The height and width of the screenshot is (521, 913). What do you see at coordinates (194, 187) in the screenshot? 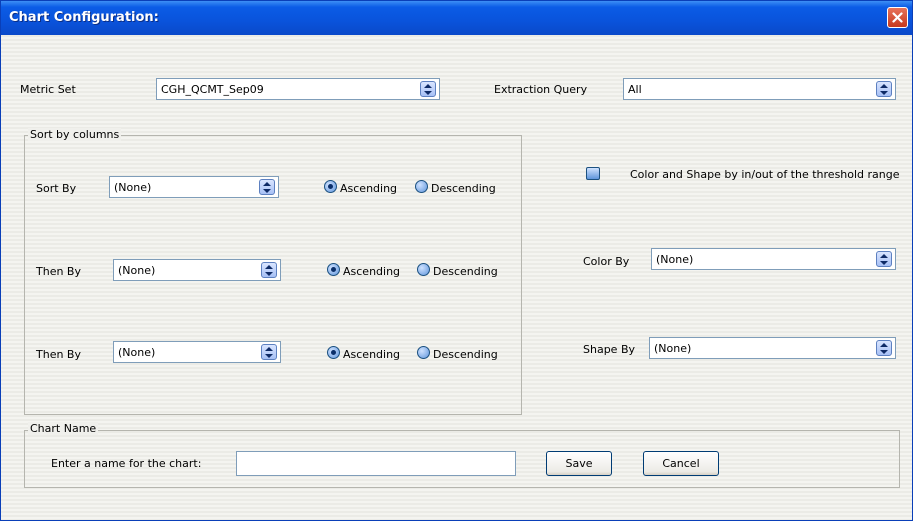
I see `sort-by-dropdown: (None)` at bounding box center [194, 187].